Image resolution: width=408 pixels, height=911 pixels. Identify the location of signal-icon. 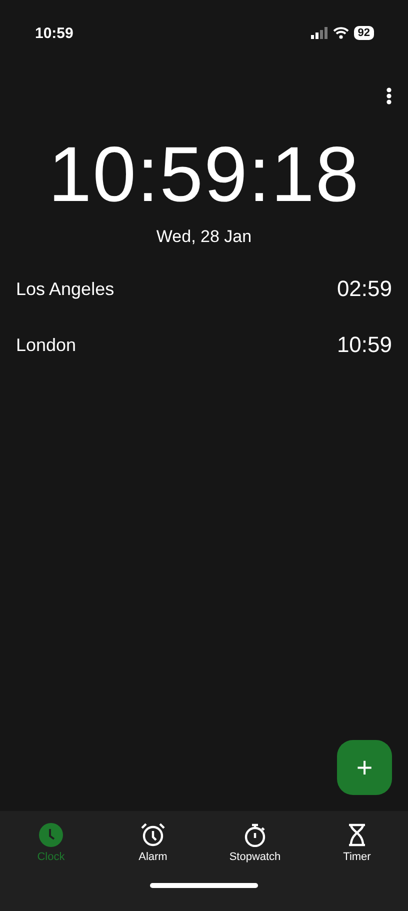
(319, 33).